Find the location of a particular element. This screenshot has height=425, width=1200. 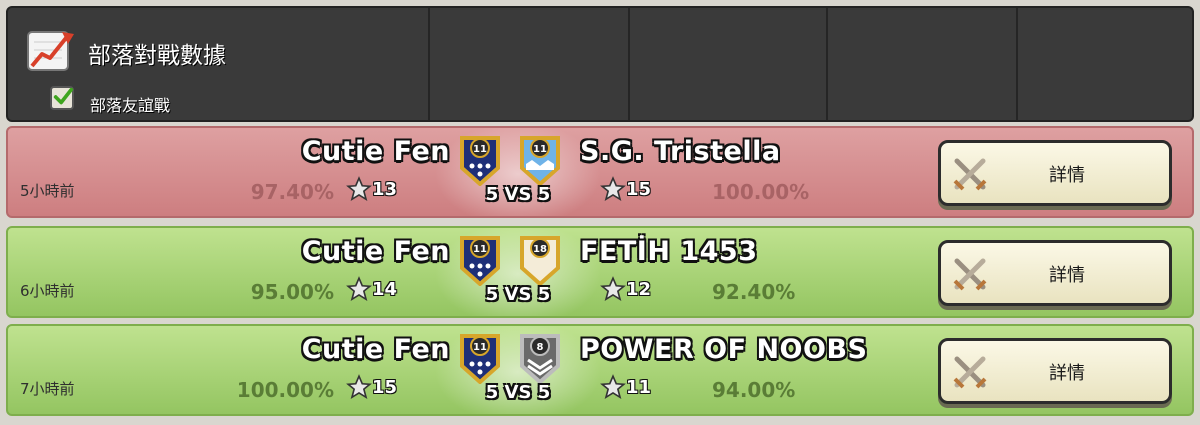

away-stars: 11 is located at coordinates (625, 387).